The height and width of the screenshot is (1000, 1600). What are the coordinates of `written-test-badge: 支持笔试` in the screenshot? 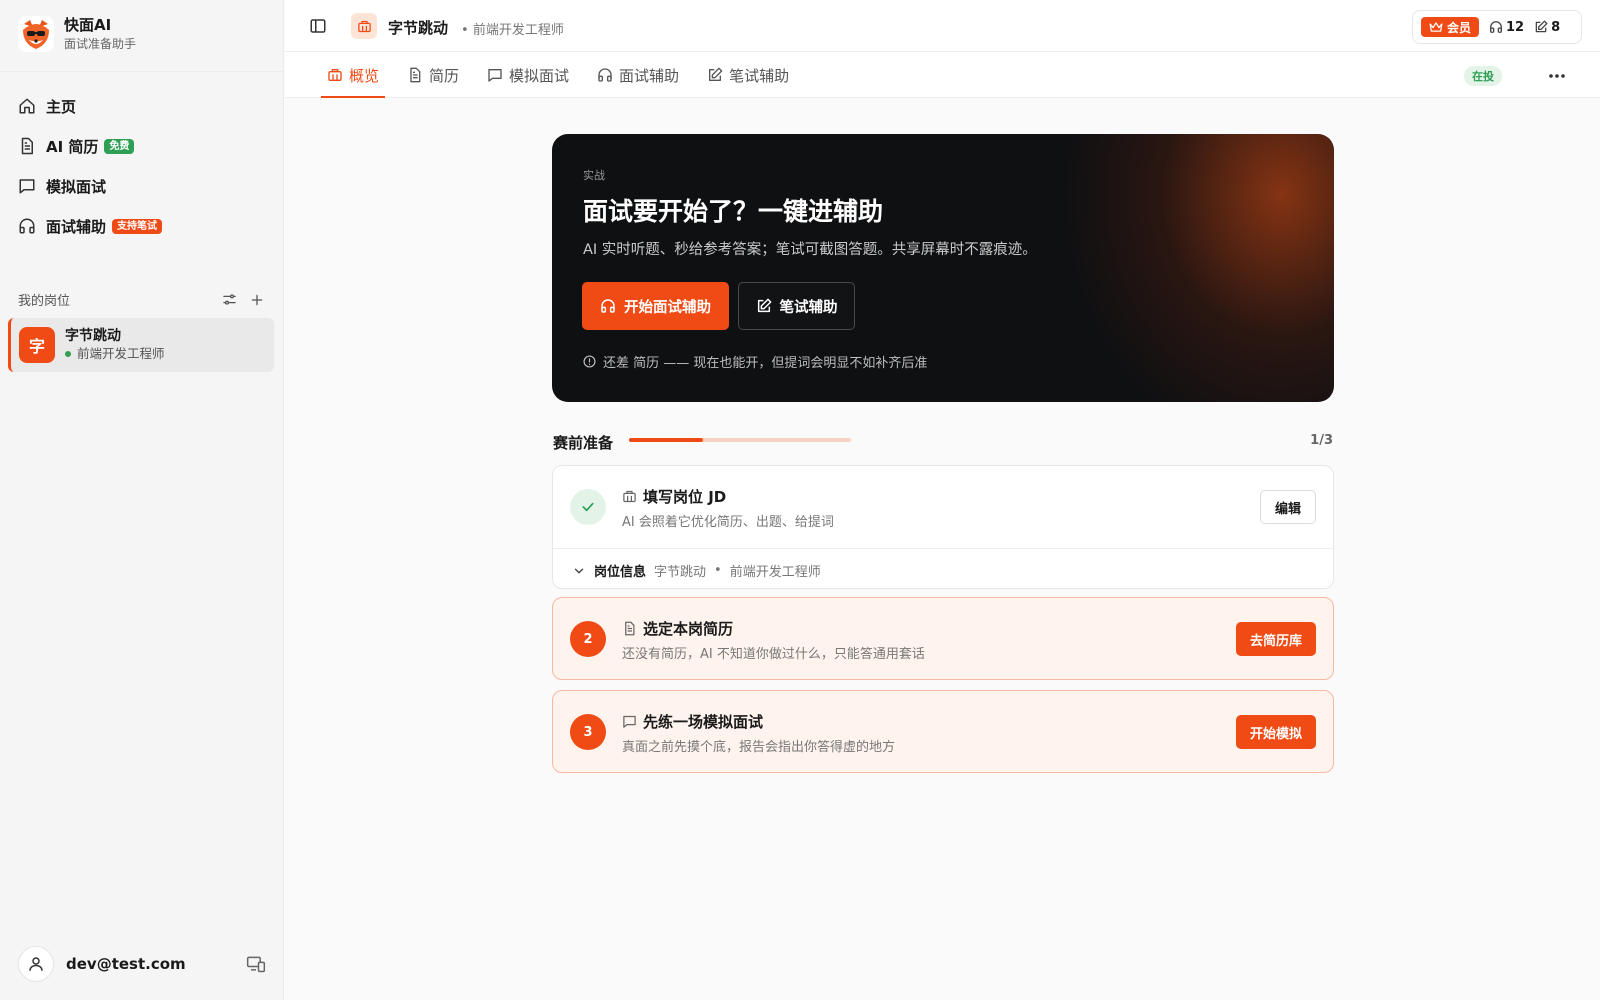 It's located at (137, 226).